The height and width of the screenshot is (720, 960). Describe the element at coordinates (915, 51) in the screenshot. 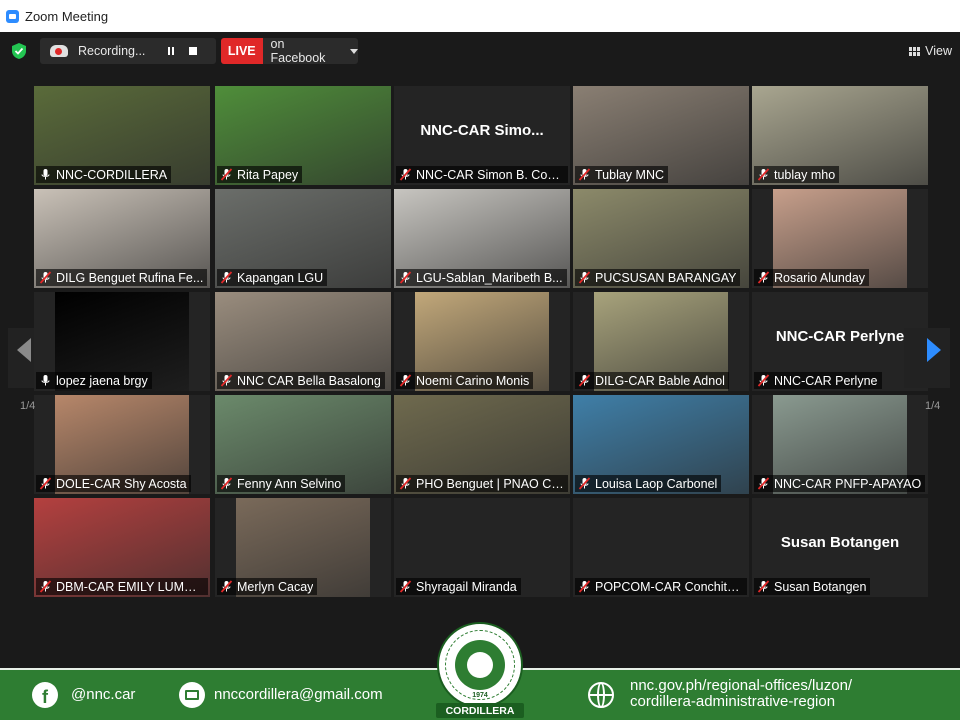

I see `grid-view-icon` at that location.